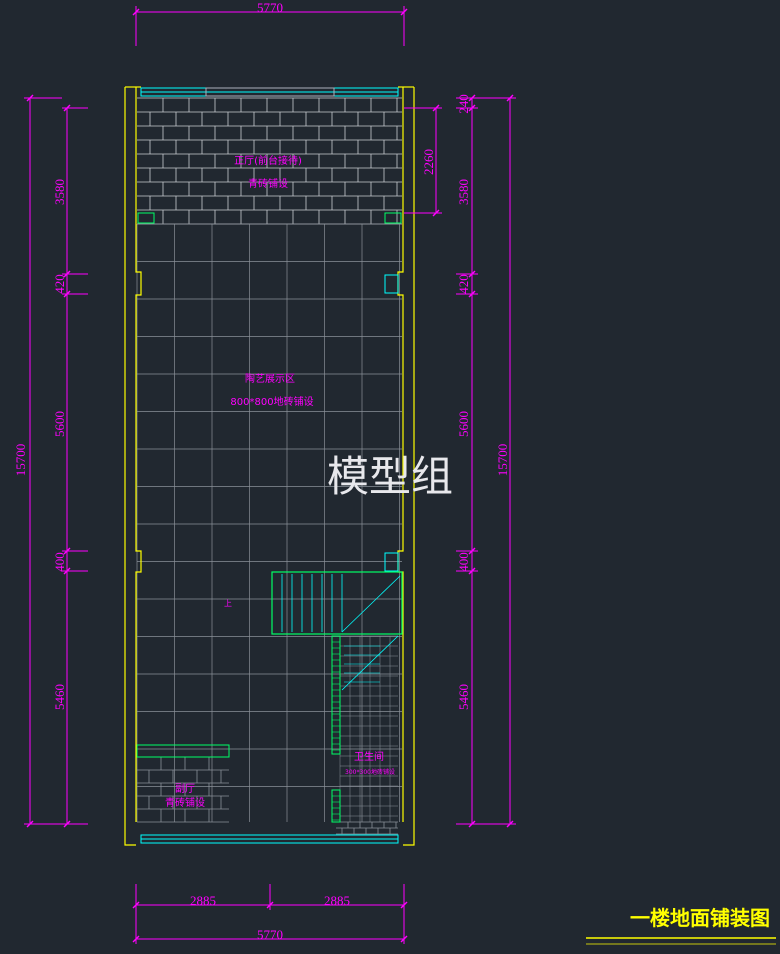  Describe the element at coordinates (502, 460) in the screenshot. I see `dim-right-total: 15700` at that location.